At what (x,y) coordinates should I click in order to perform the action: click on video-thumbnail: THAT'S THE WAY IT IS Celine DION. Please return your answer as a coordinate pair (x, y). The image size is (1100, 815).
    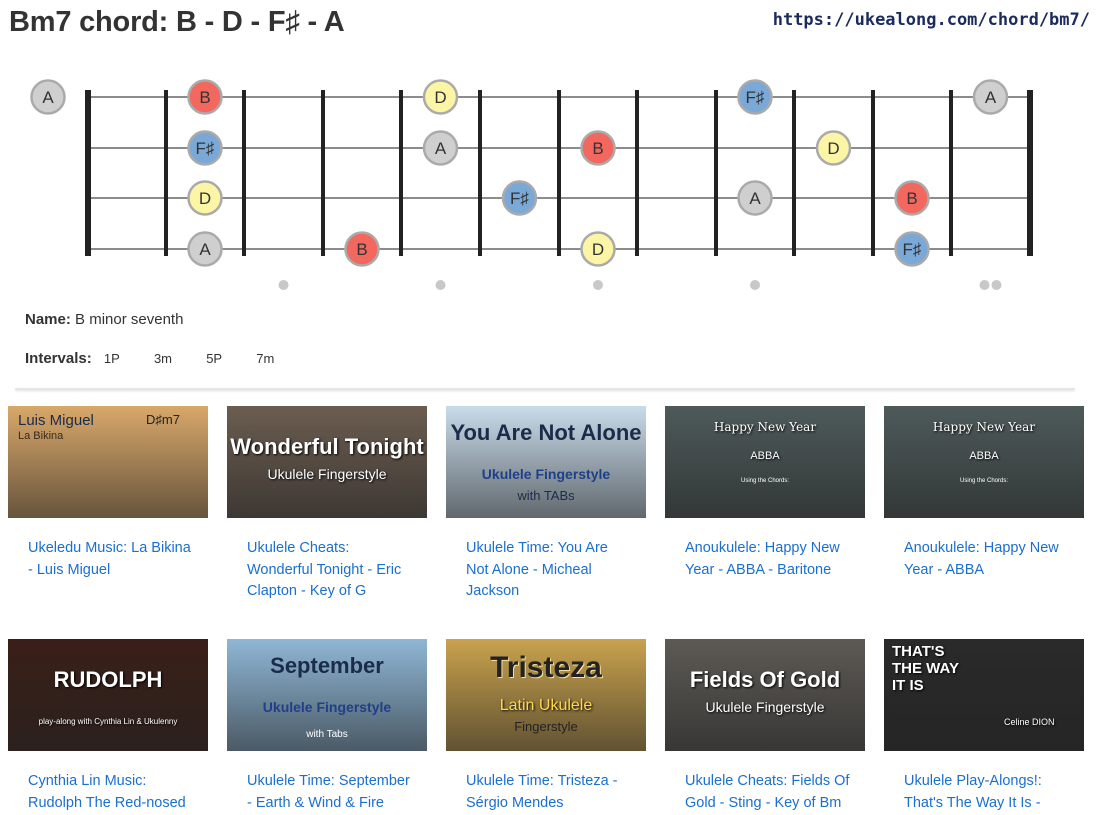
    Looking at the image, I should click on (984, 695).